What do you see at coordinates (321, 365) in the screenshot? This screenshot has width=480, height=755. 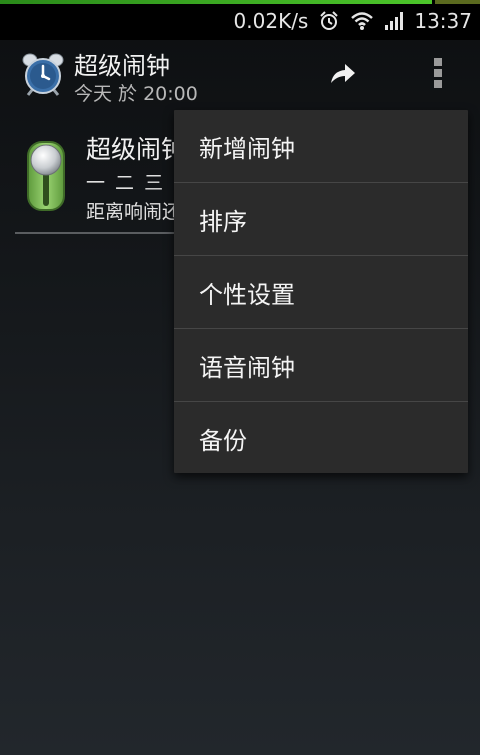 I see `menu-item-voice-alarm: 语音闹钟` at bounding box center [321, 365].